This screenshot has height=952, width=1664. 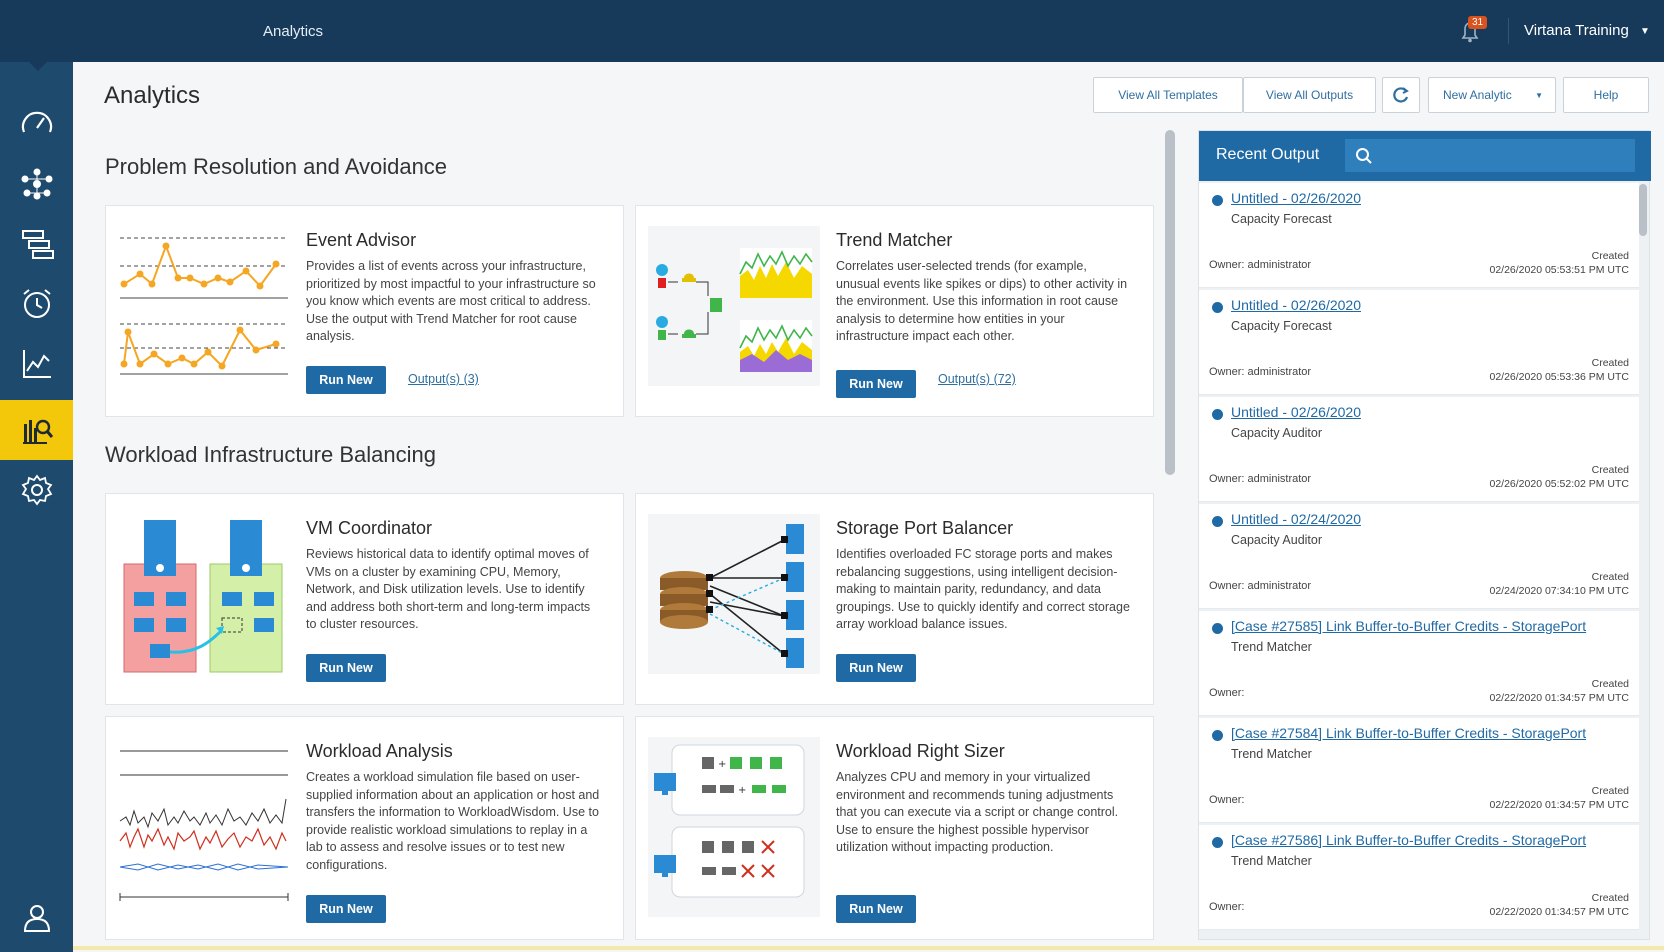 I want to click on output-link: Untitled - 02/24/2020, so click(x=1433, y=519).